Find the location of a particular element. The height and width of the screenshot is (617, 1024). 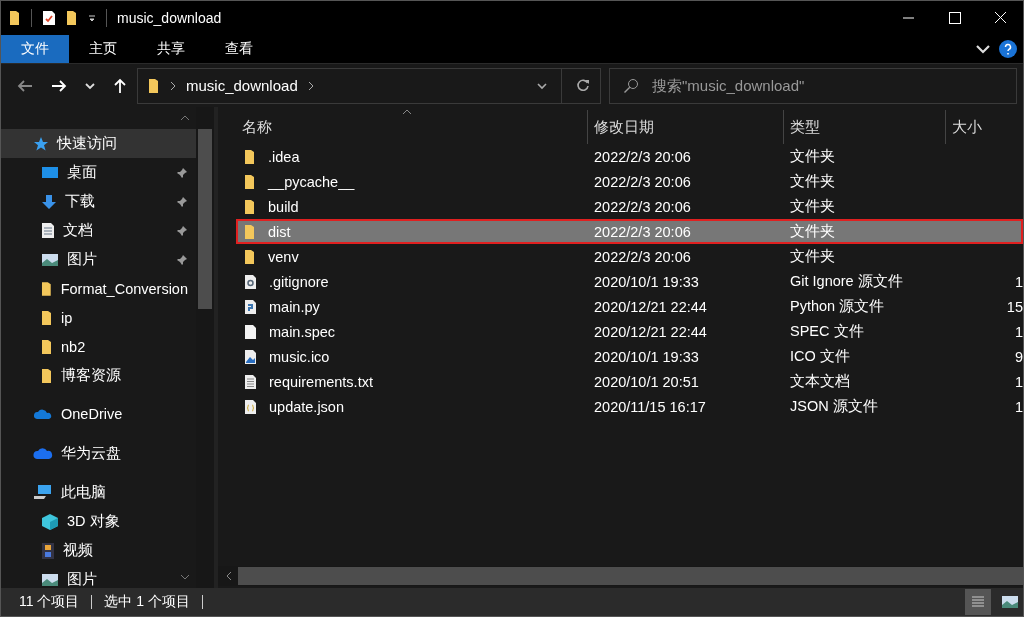

file-row: music.ico 2020/10/1 19:33 ICO 文件 9 is located at coordinates (629, 356).